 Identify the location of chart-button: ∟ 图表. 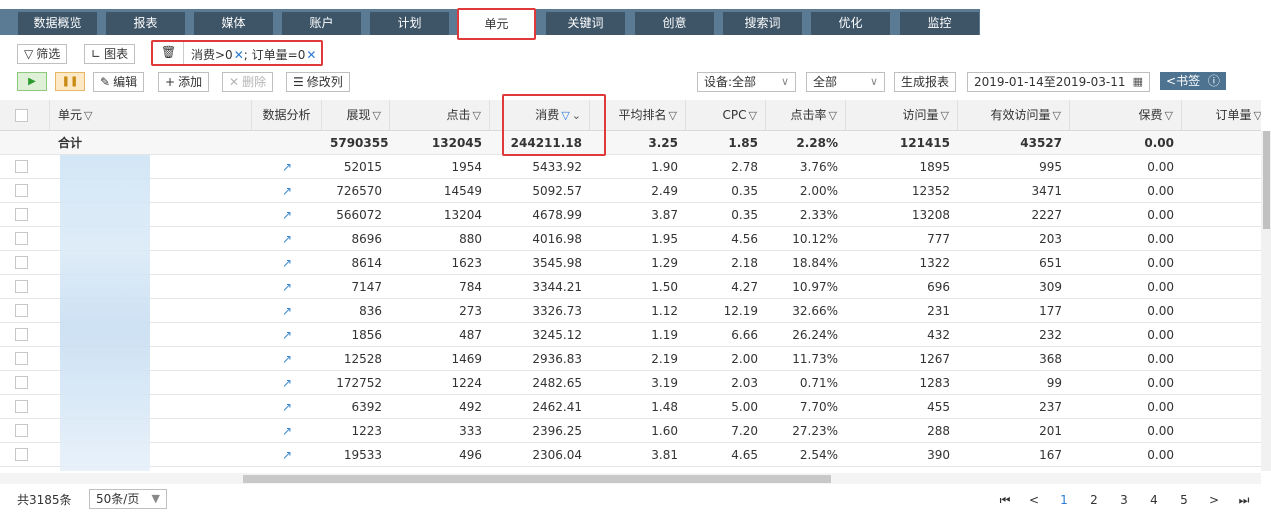
(110, 54).